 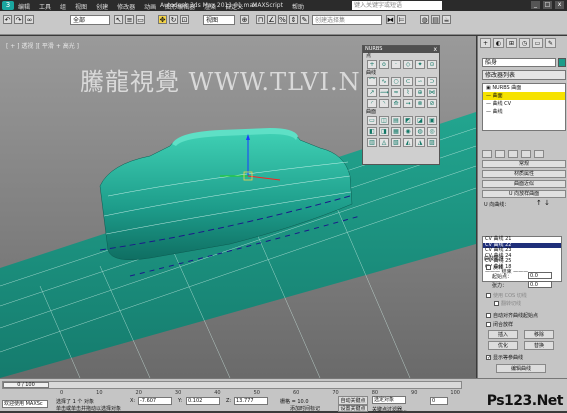 What do you see at coordinates (401, 19) in the screenshot?
I see `align-icon: ⊨` at bounding box center [401, 19].